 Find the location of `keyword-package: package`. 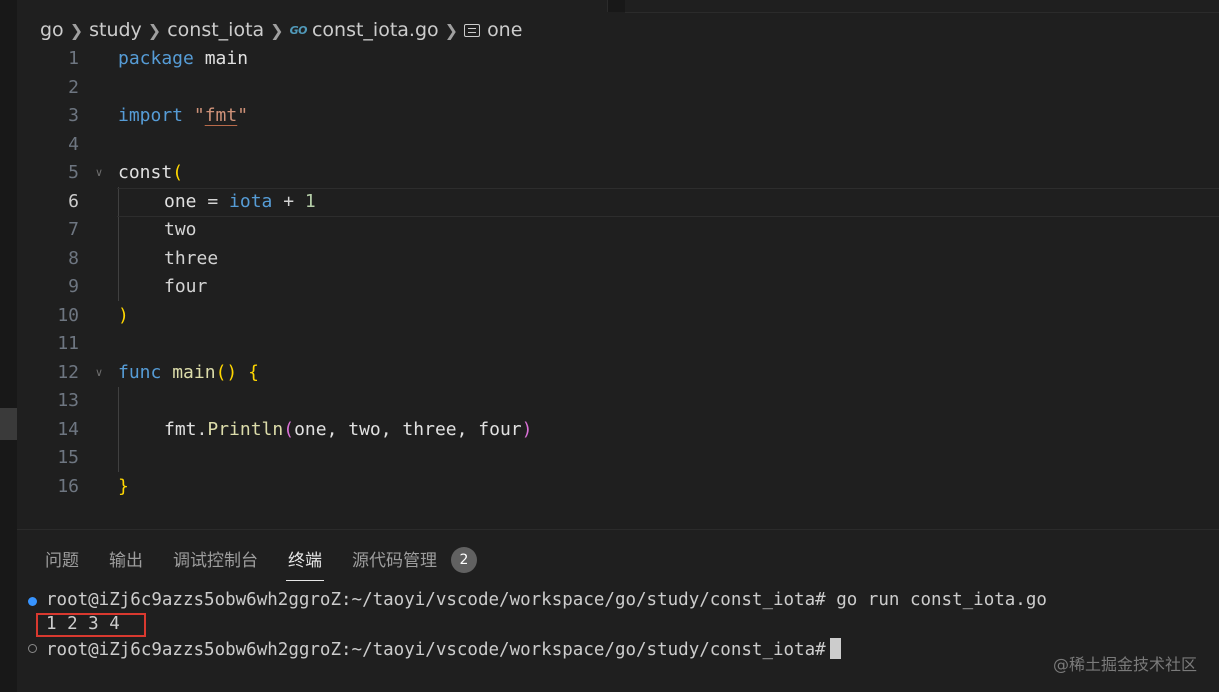

keyword-package: package is located at coordinates (156, 58).